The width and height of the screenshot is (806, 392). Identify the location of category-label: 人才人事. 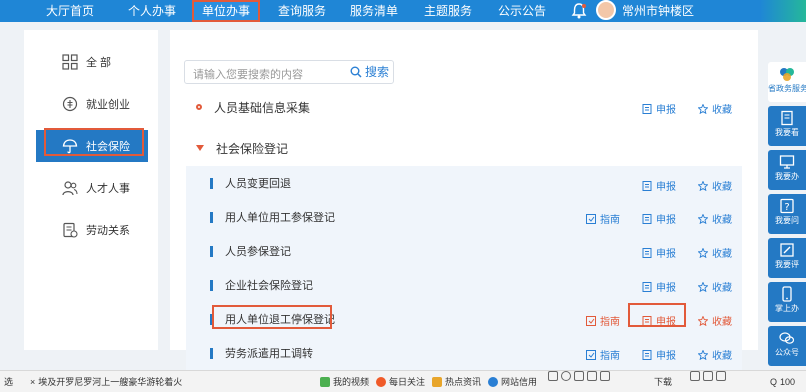
(108, 189).